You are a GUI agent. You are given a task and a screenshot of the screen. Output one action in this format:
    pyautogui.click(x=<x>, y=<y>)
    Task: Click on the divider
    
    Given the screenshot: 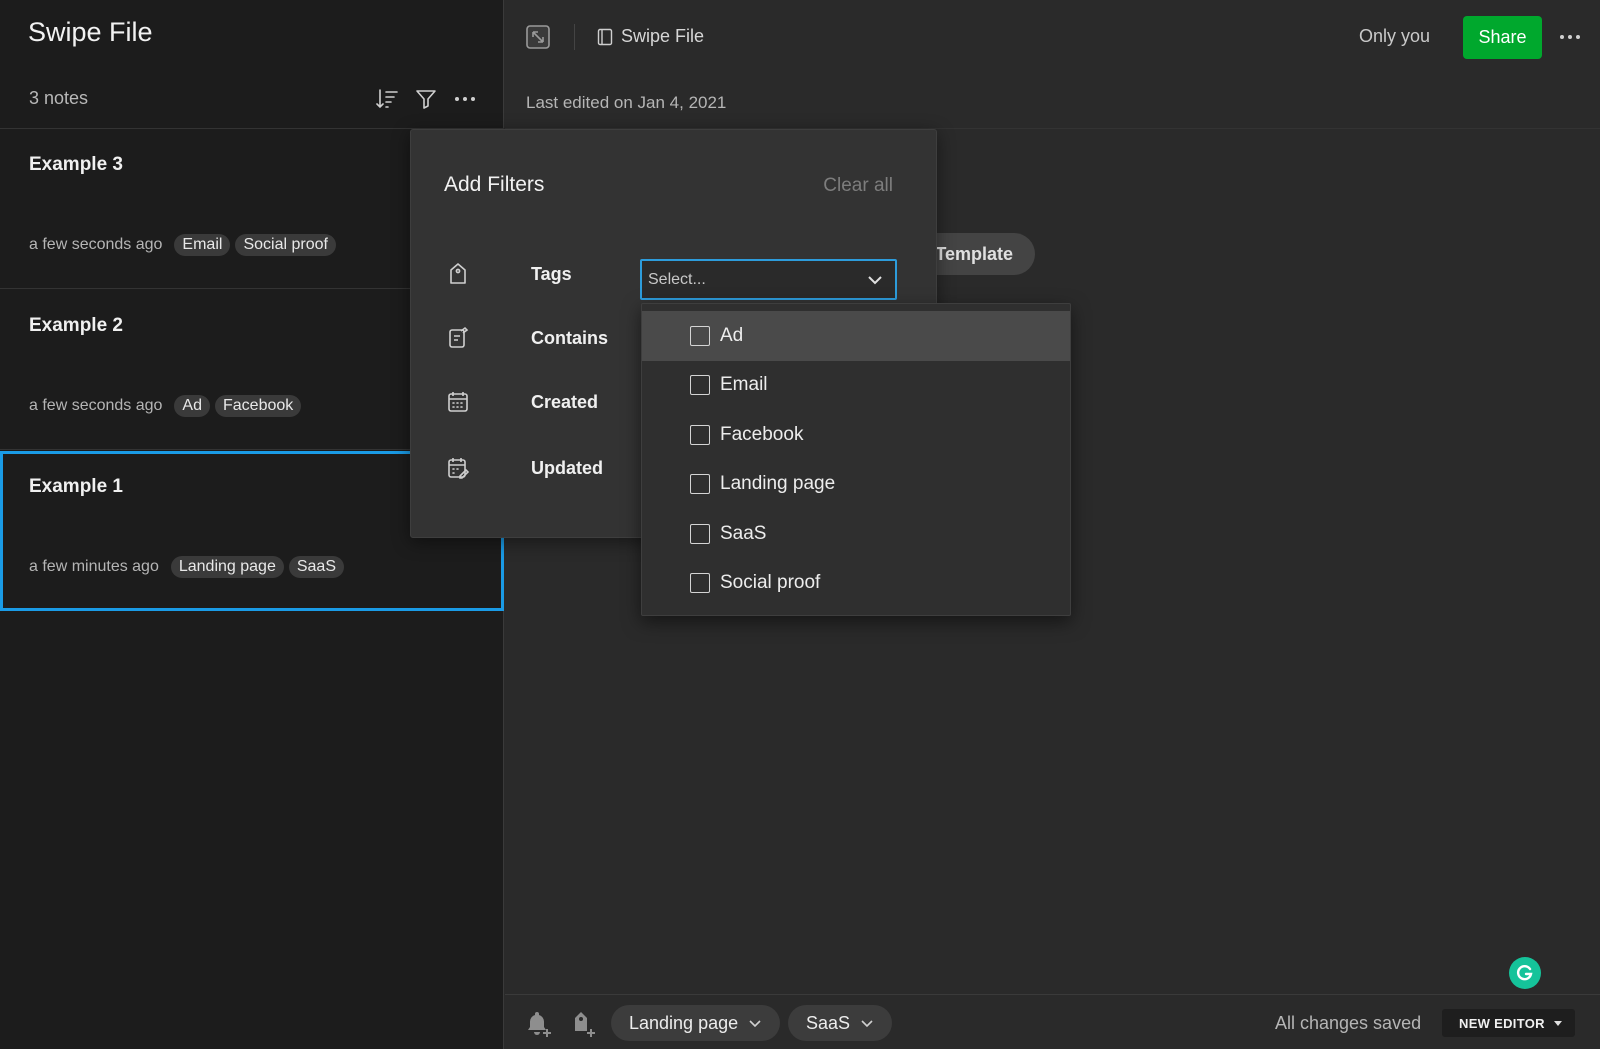 What is the action you would take?
    pyautogui.click(x=574, y=37)
    